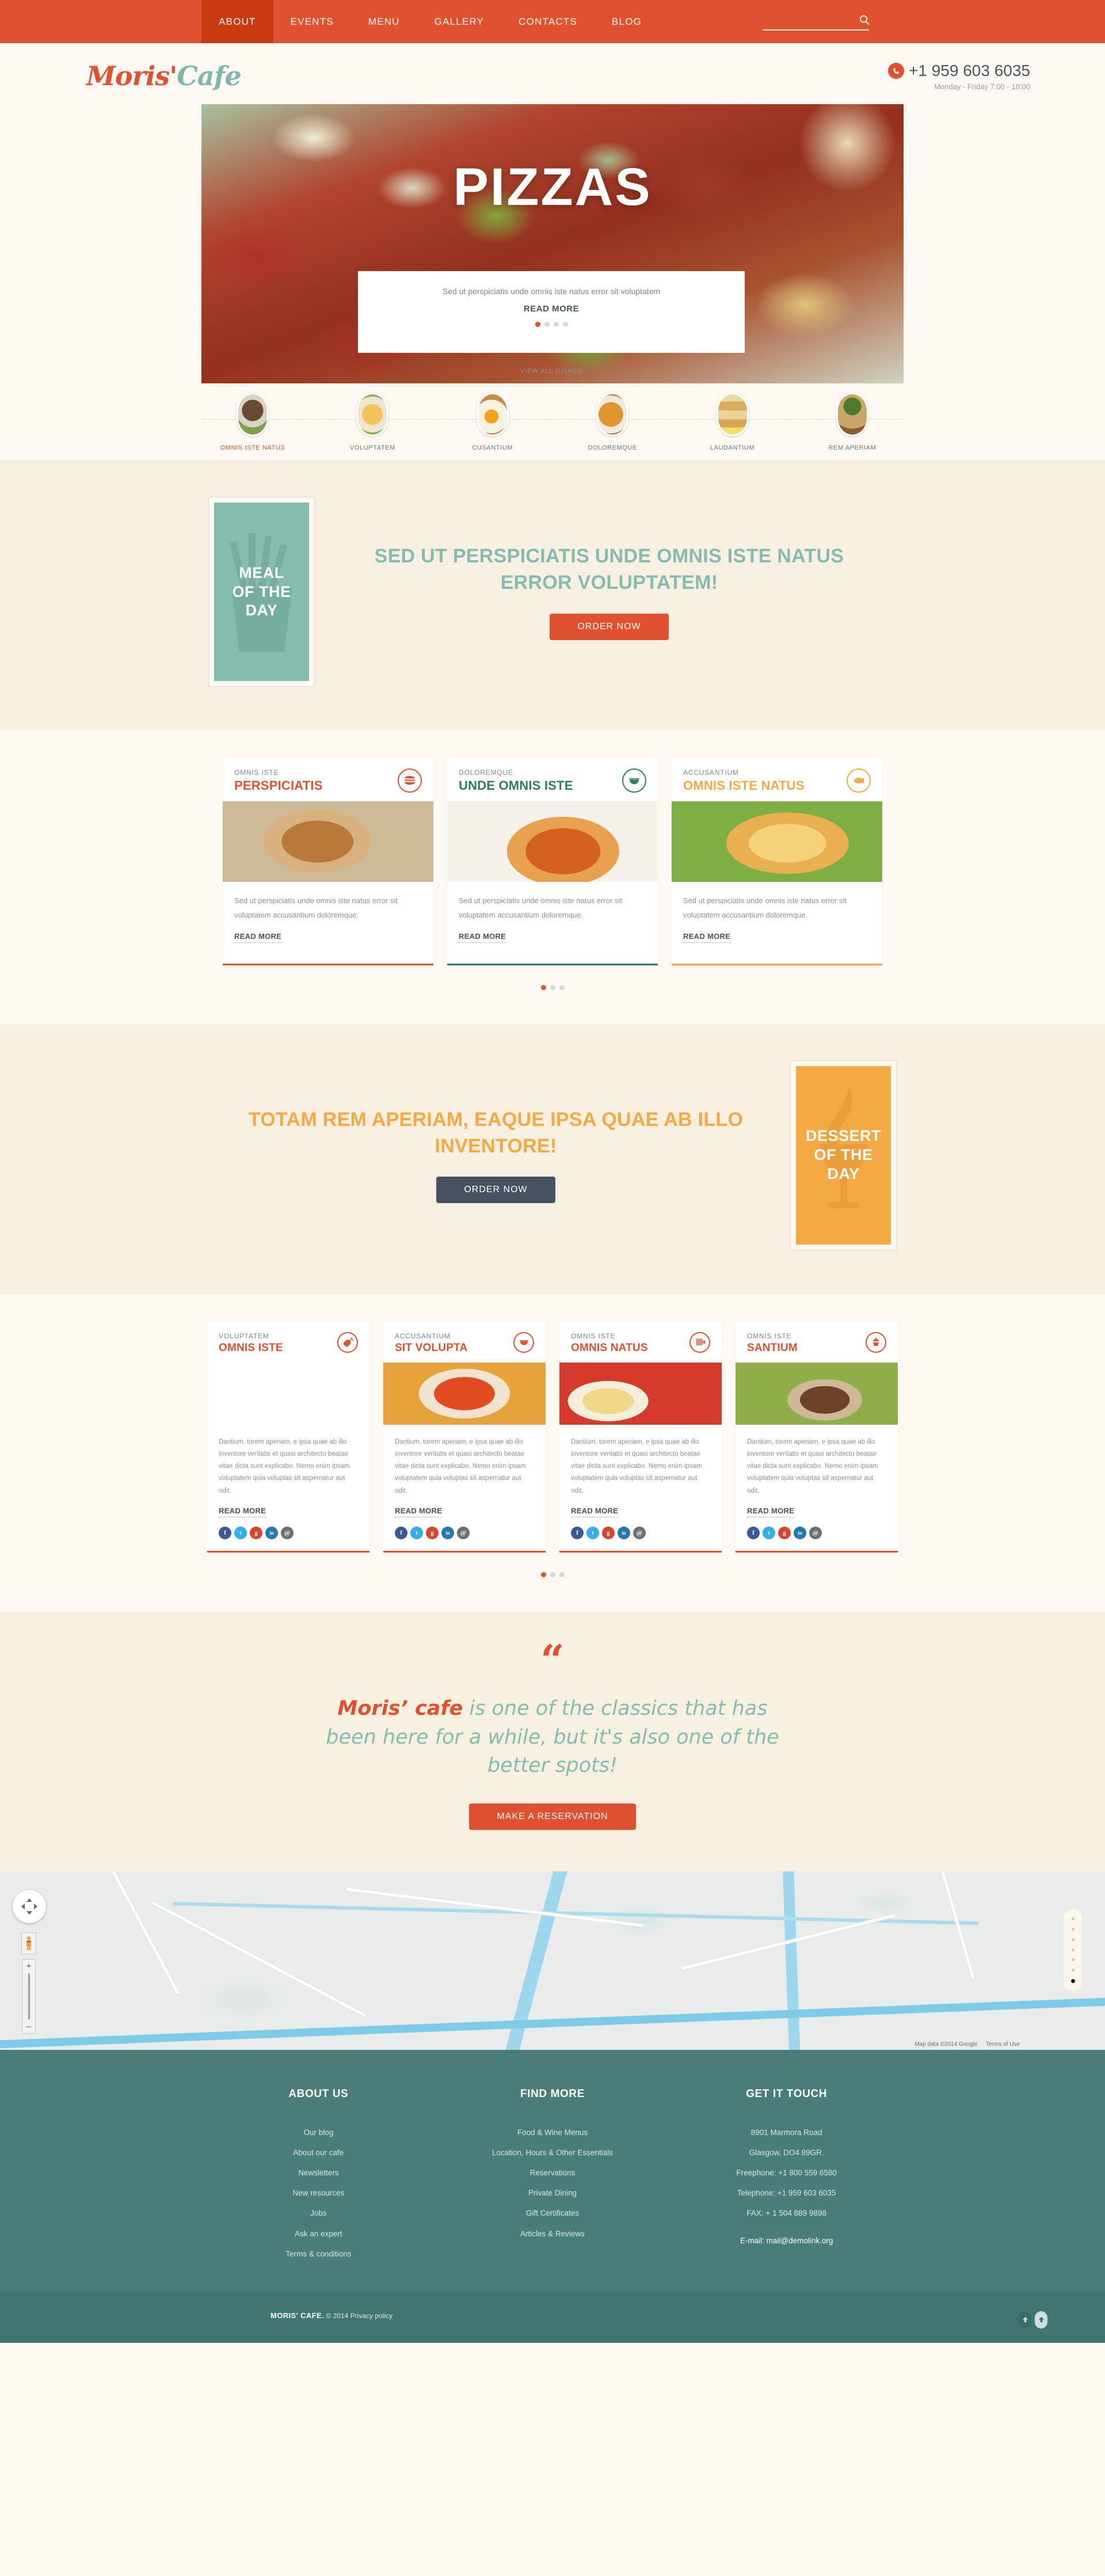  I want to click on map-zoom-track, so click(29, 1997).